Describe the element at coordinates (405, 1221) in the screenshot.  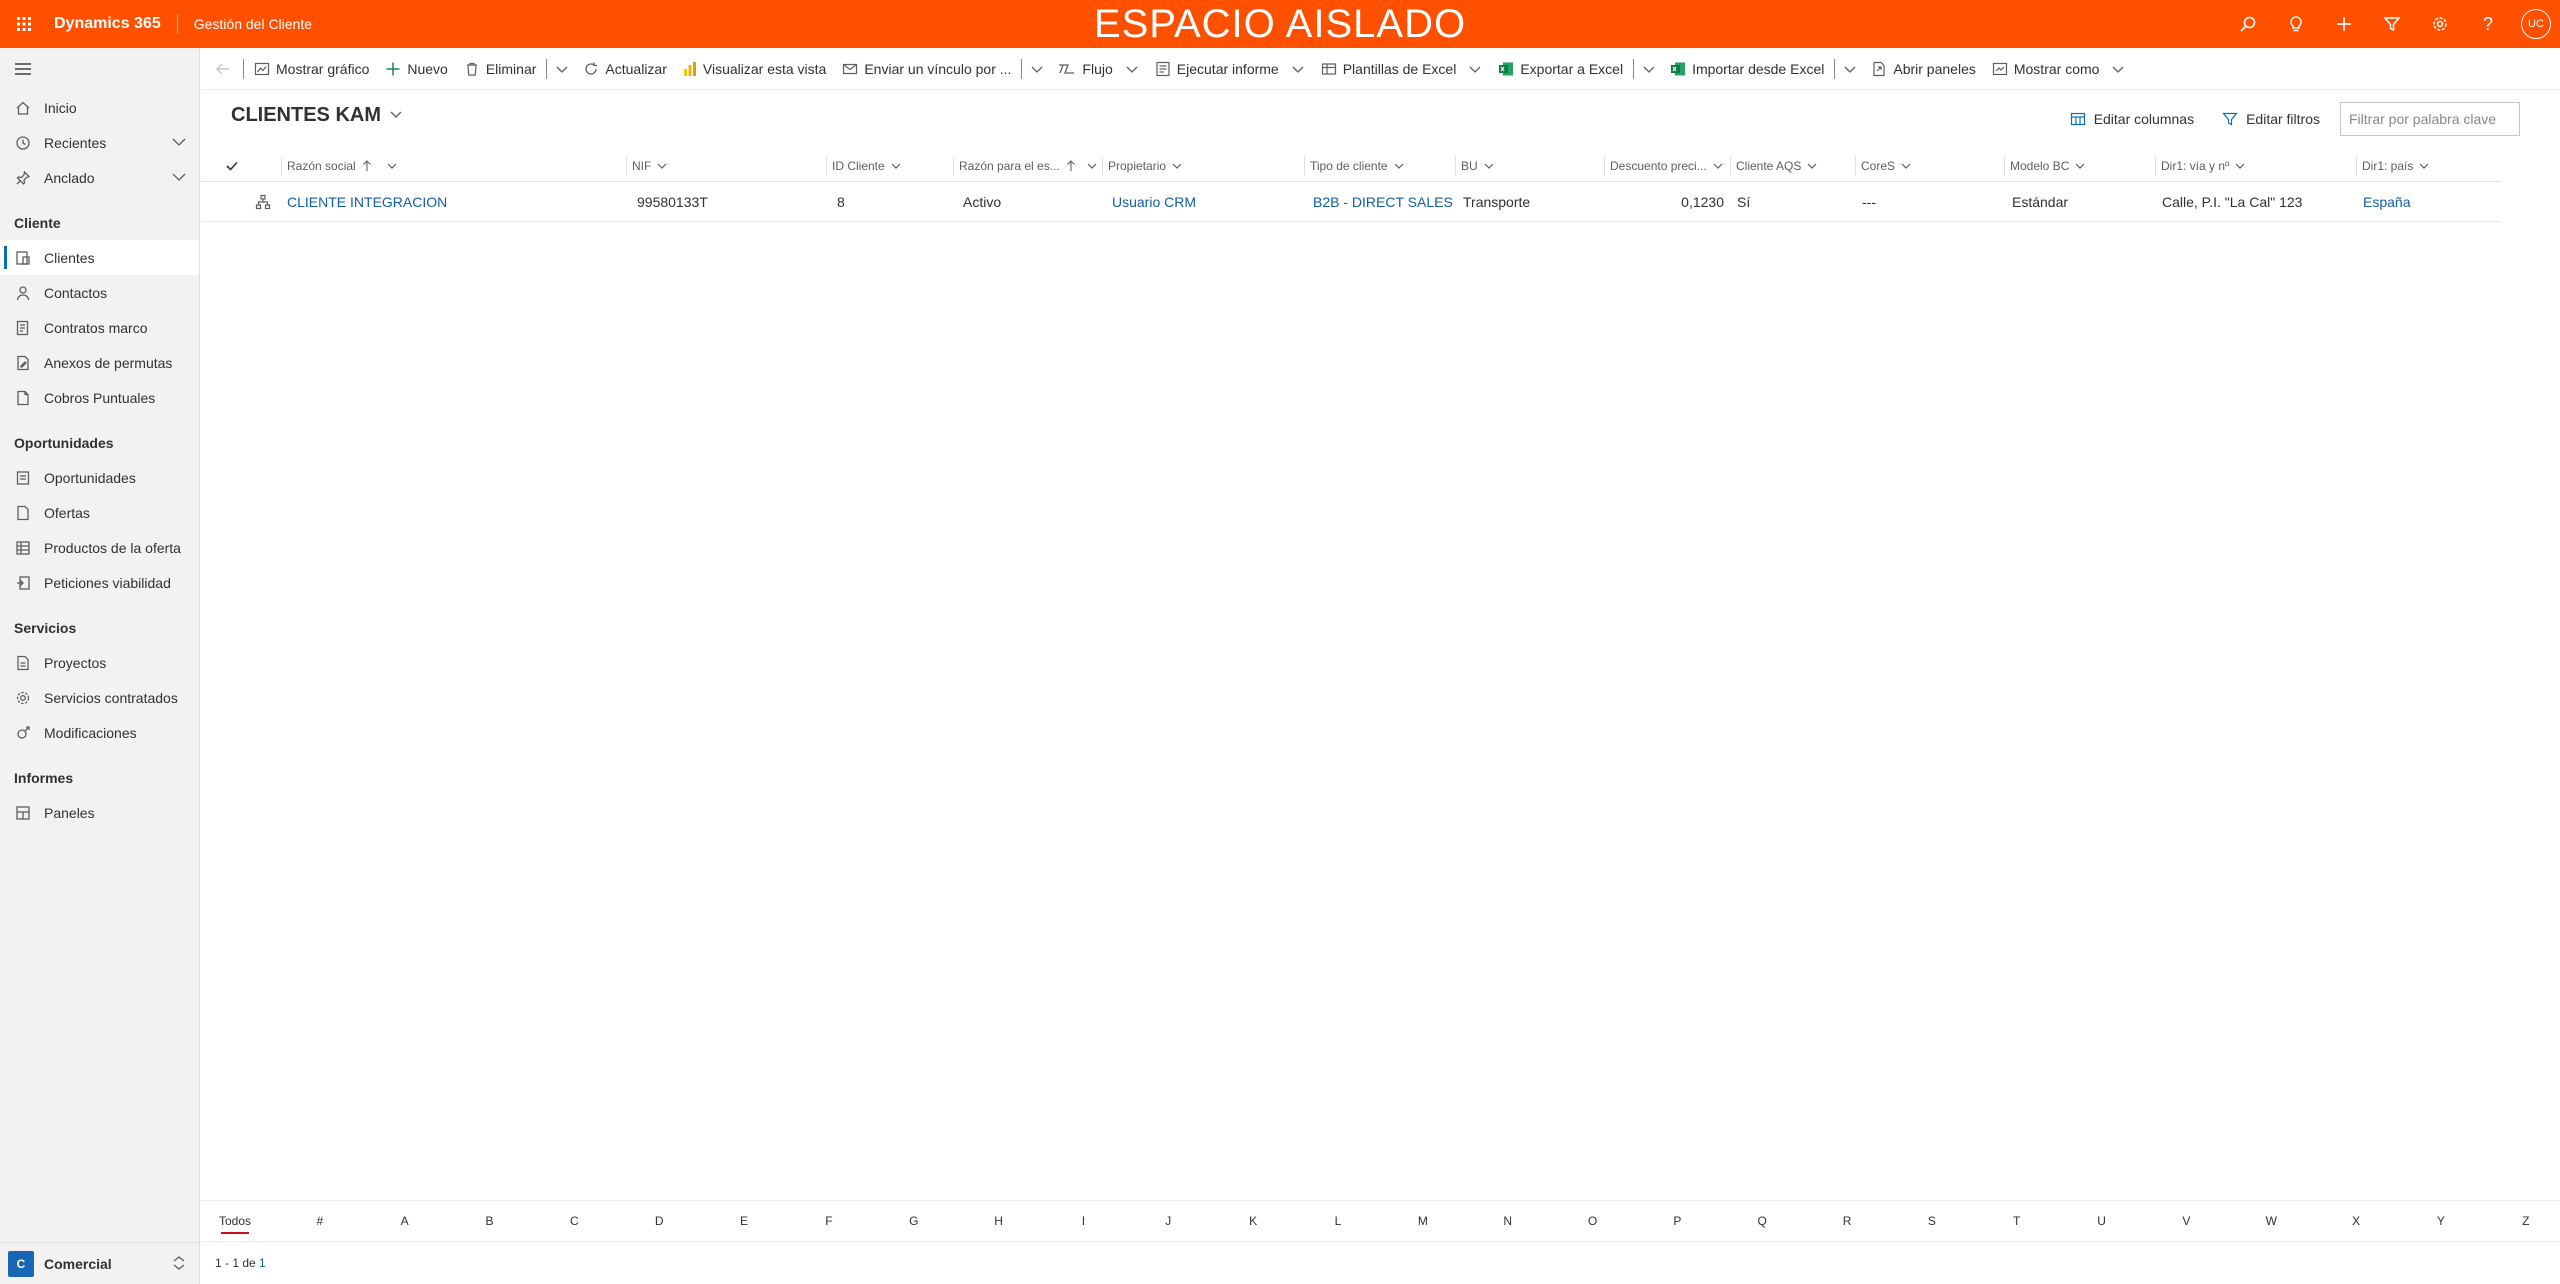
I see `jump-letter: A` at that location.